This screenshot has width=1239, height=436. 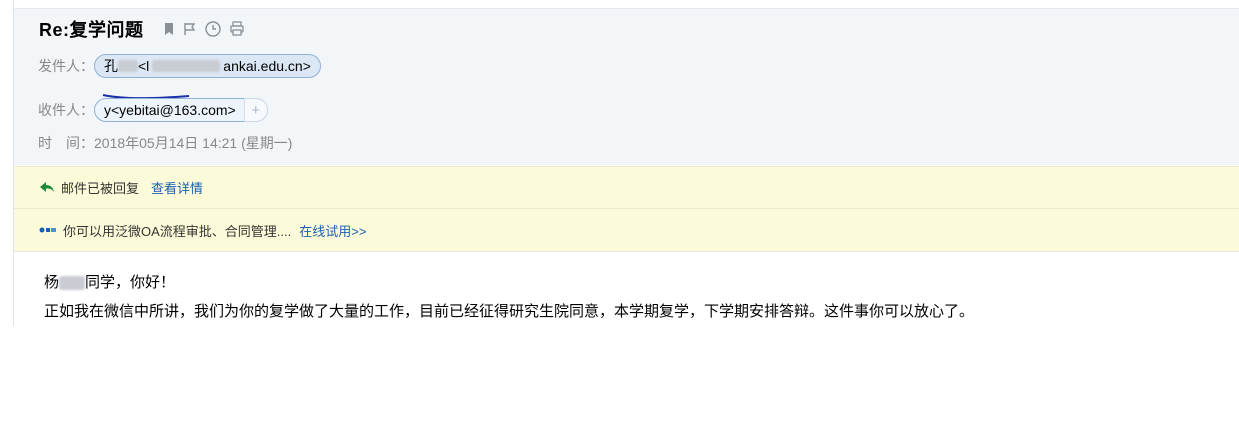 I want to click on promo-notice: 你可以用泛微OA流程审批、合同管理.... 在线试用>>, so click(x=626, y=230).